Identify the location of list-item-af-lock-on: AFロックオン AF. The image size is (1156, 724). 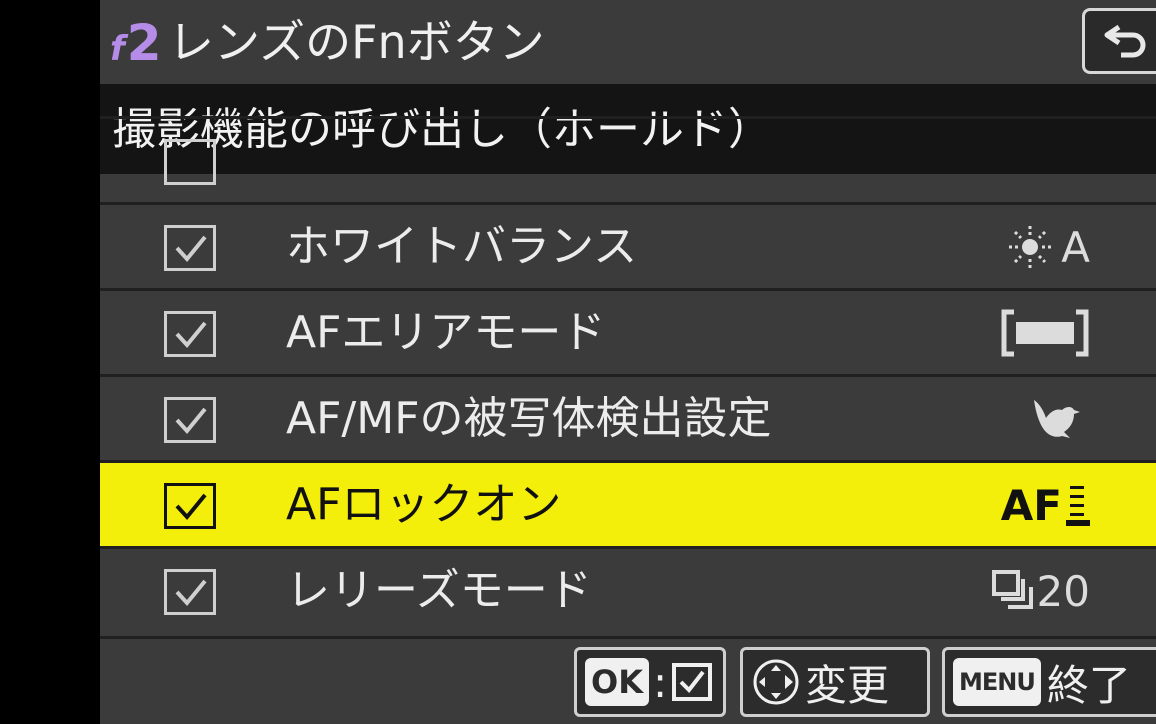
(628, 503).